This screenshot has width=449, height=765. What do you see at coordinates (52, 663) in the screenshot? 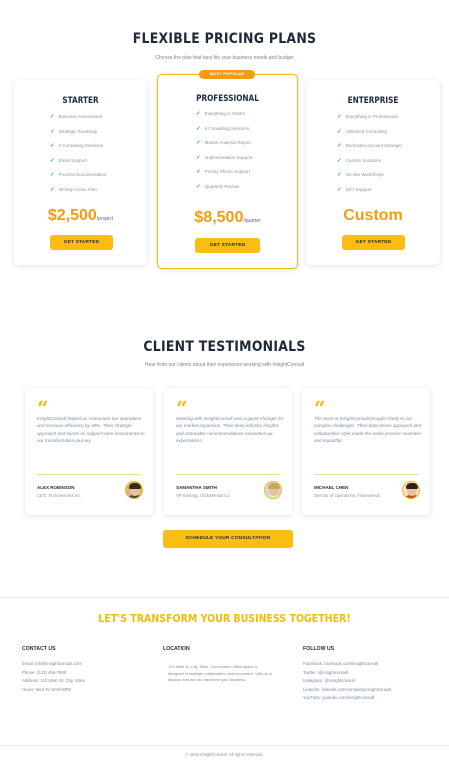
I see `contact-email: Email: info@insightconsult.com` at bounding box center [52, 663].